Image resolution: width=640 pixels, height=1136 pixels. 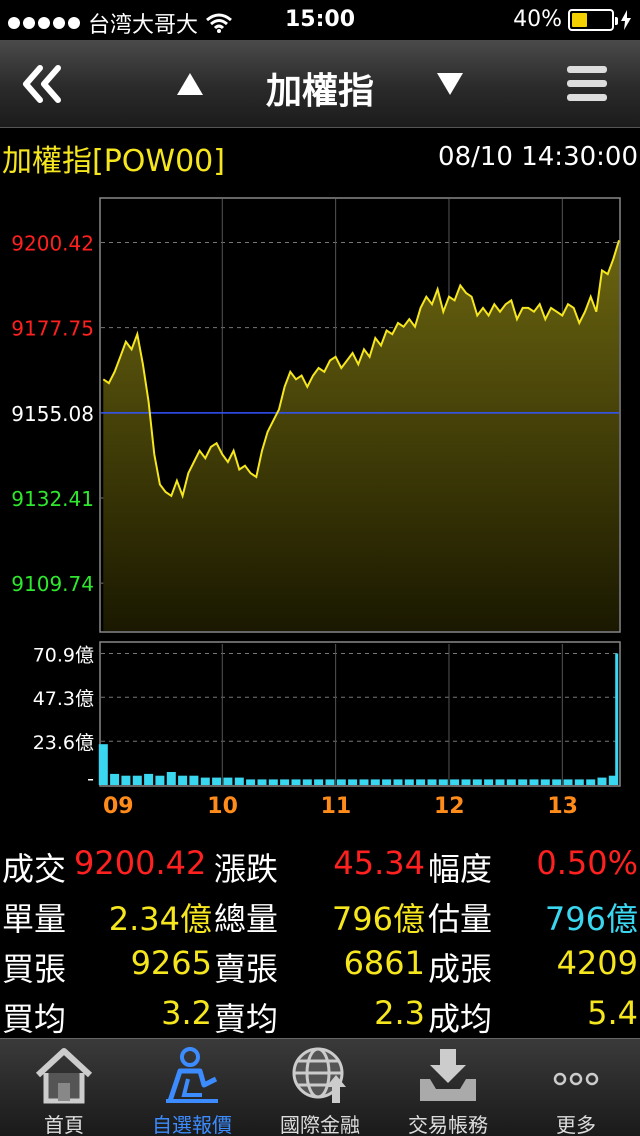 I want to click on stat-value: 9200.42, so click(x=140, y=863).